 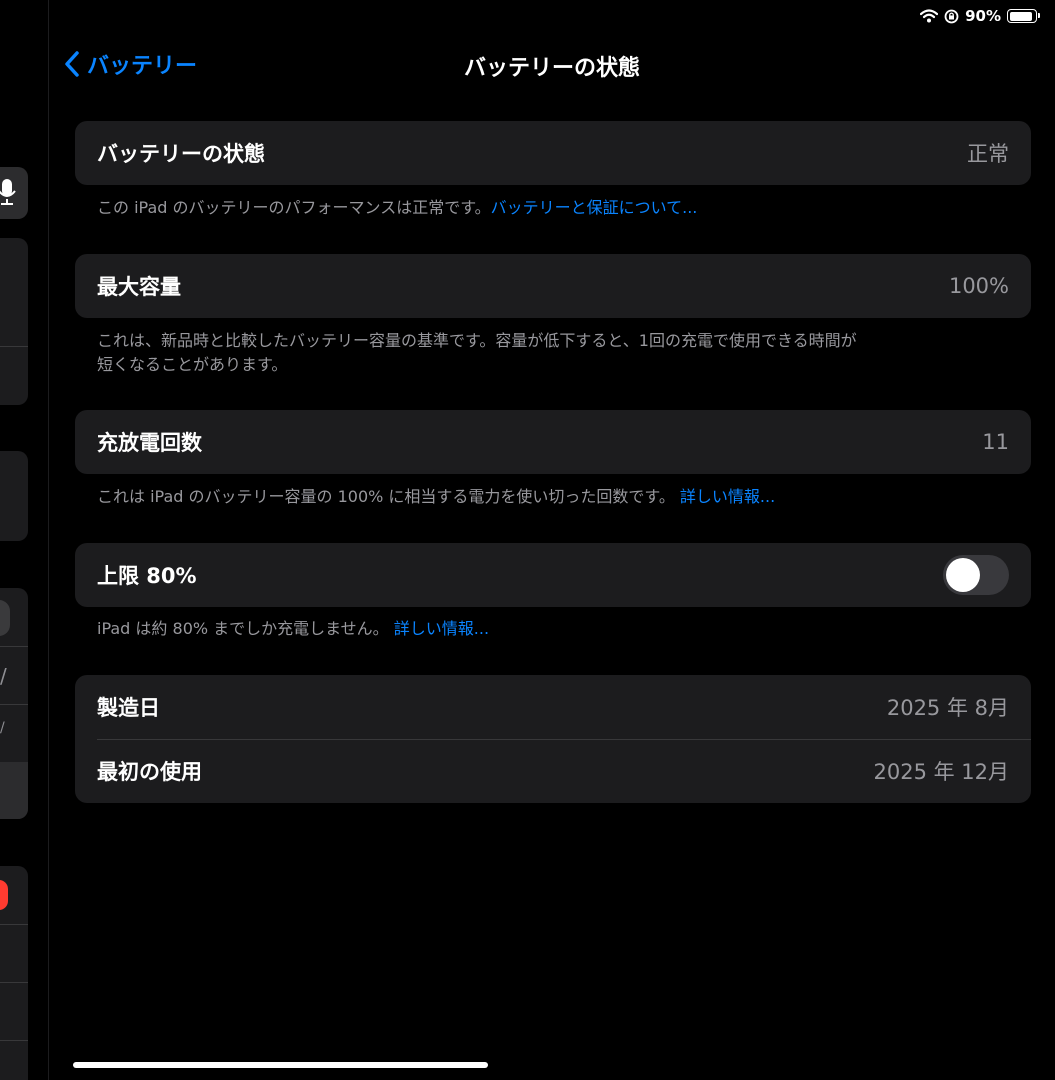 I want to click on manufacture-date-value: 2025 年 8月, so click(x=947, y=708).